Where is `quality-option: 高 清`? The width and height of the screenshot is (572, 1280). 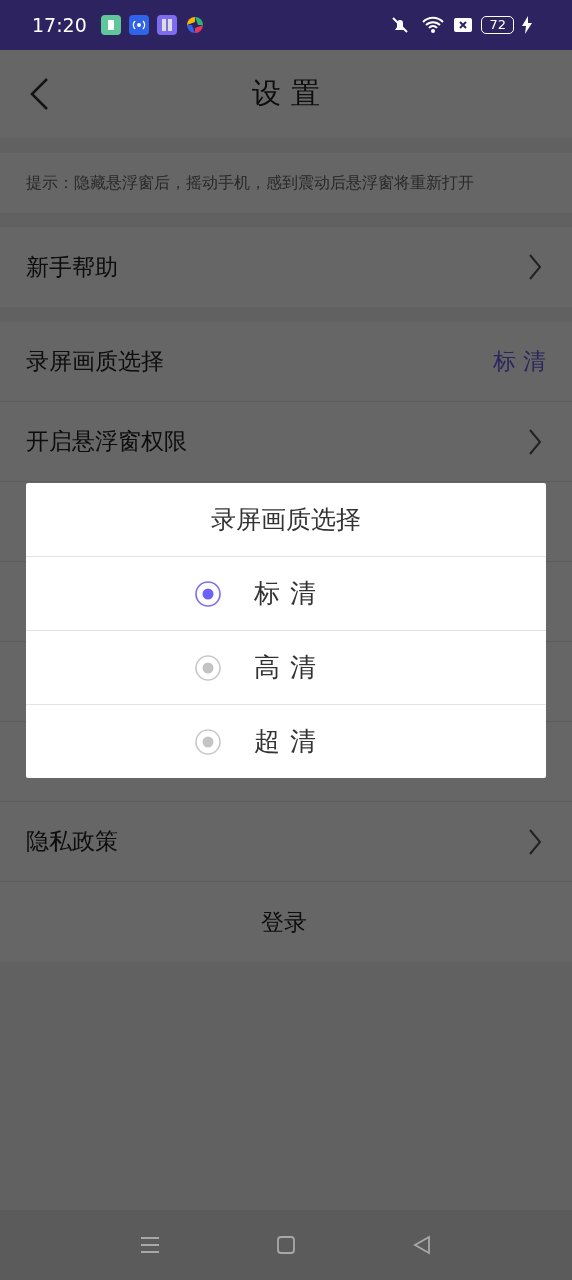 quality-option: 高 清 is located at coordinates (286, 668).